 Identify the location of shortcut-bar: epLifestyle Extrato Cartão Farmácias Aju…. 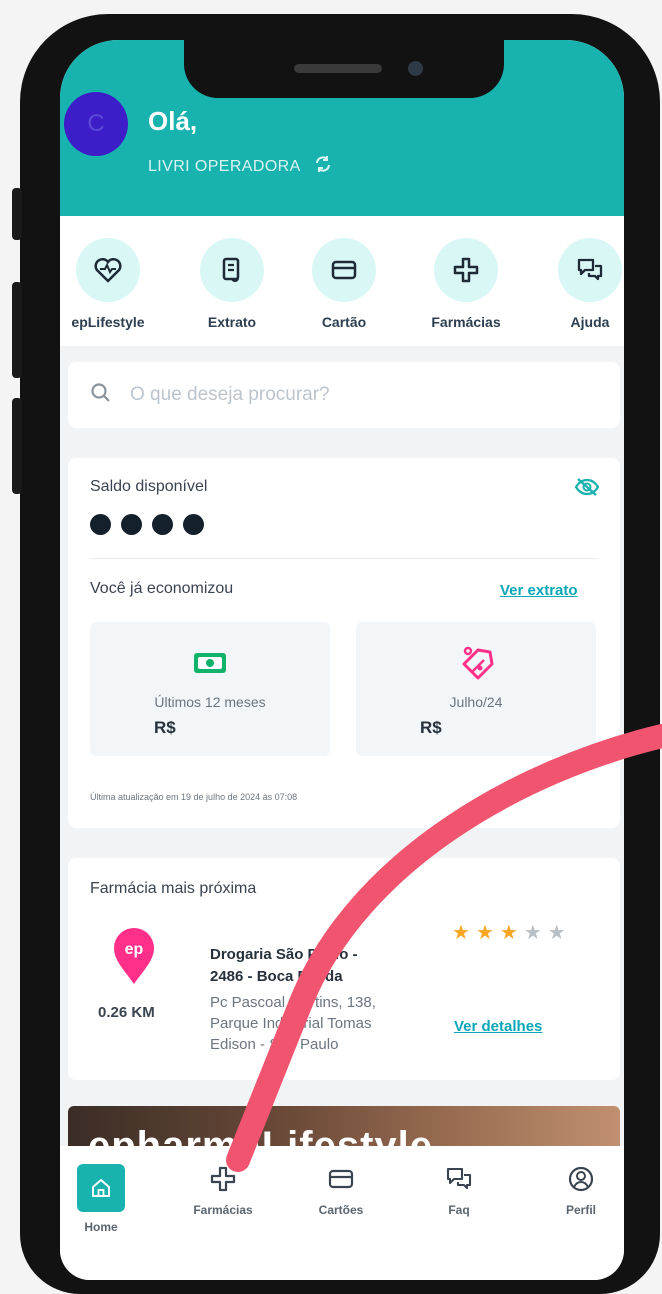
(342, 281).